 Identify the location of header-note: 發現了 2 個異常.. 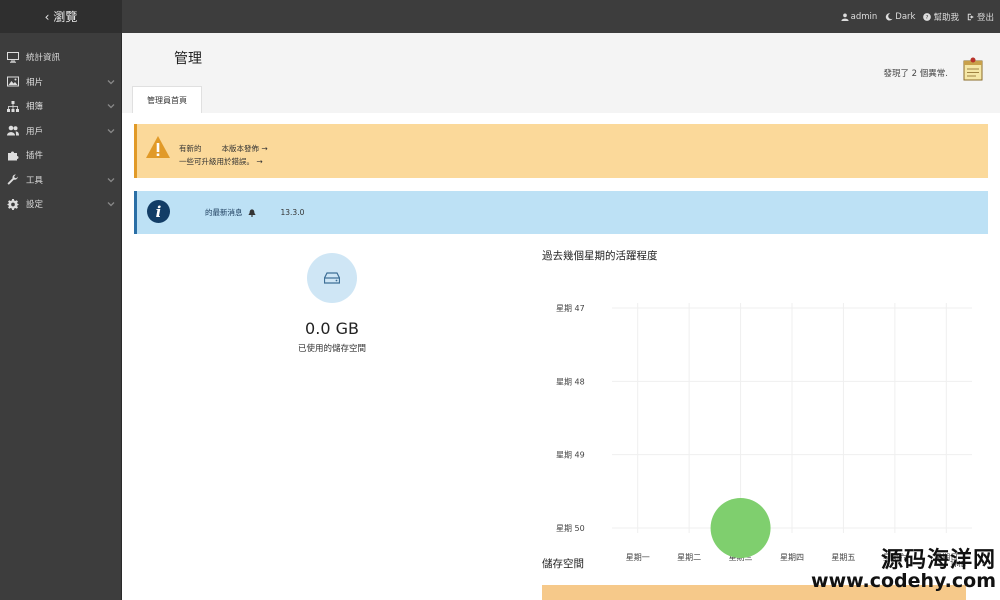
(915, 74).